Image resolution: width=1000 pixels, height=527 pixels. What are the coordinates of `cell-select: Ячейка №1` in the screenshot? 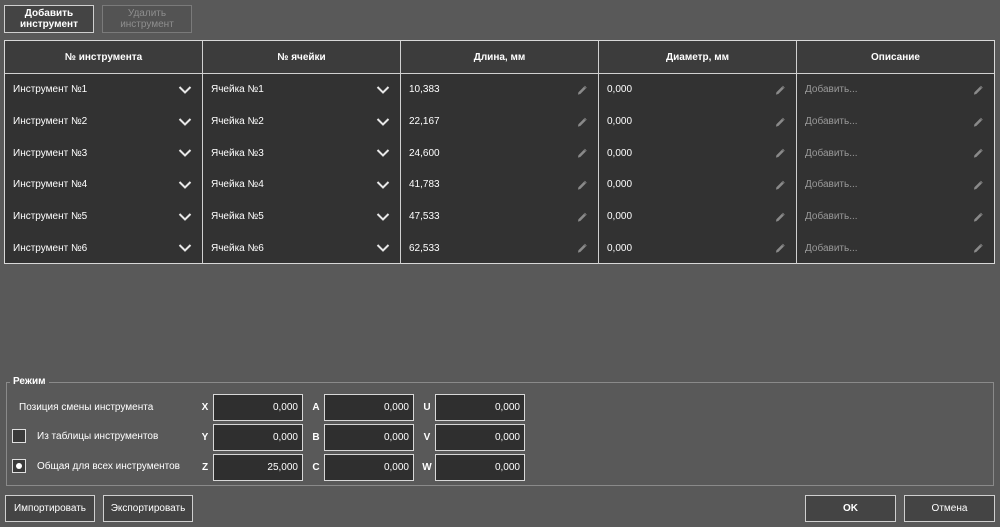 It's located at (302, 90).